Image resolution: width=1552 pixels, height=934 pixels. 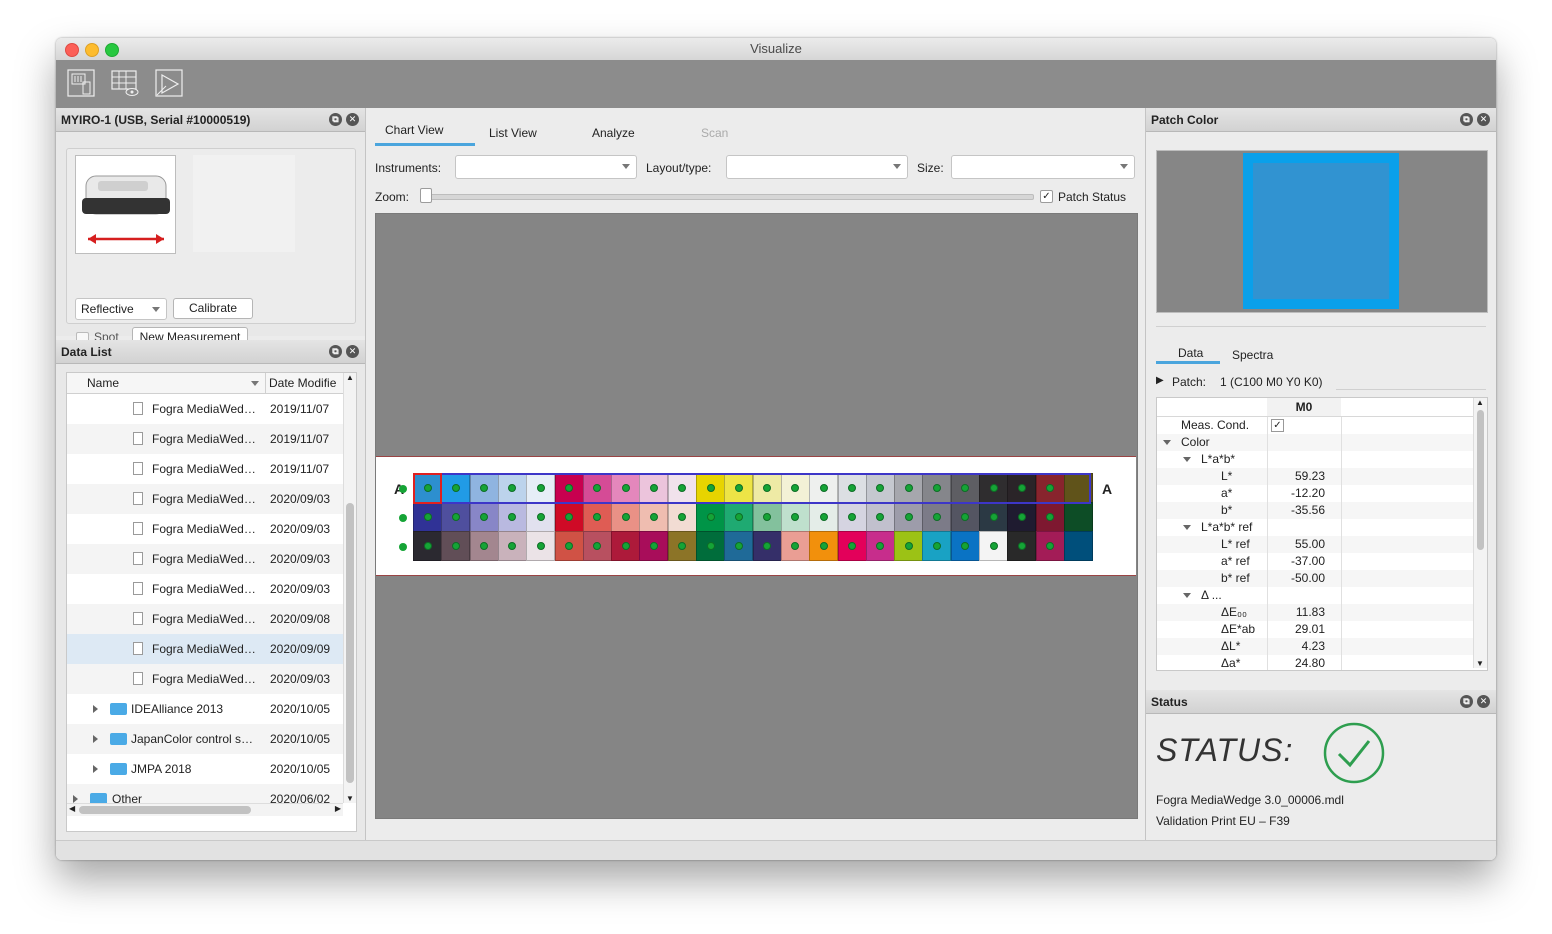 I want to click on view-icon, so click(x=125, y=83).